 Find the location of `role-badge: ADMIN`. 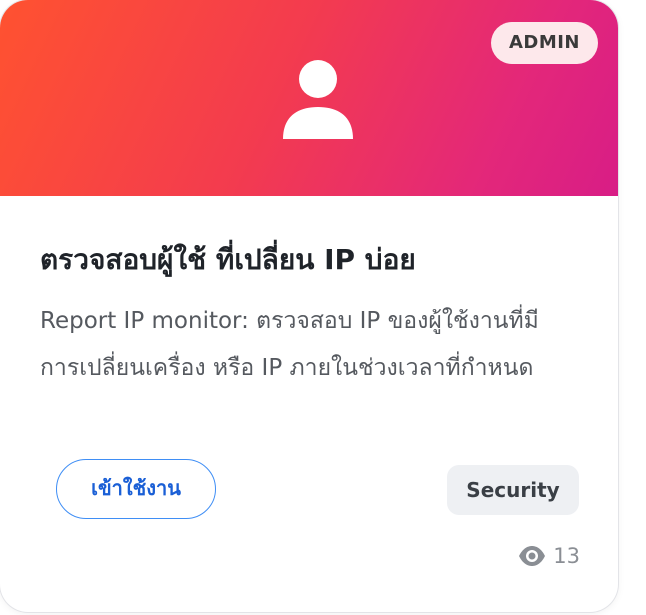

role-badge: ADMIN is located at coordinates (544, 43).